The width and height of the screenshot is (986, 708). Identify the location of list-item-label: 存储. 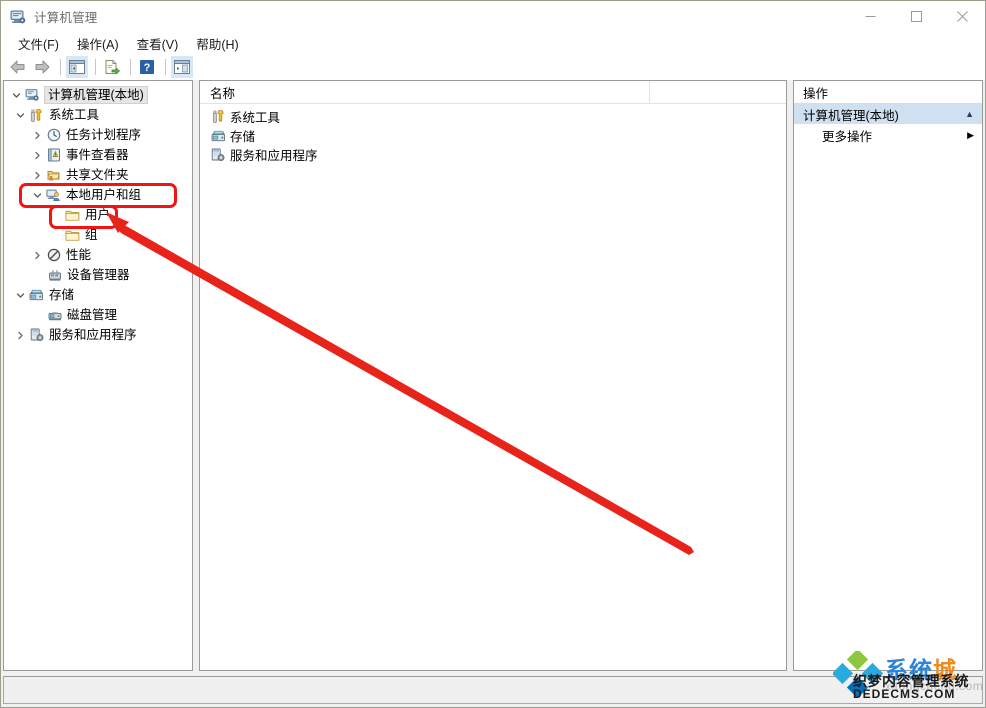
(243, 137).